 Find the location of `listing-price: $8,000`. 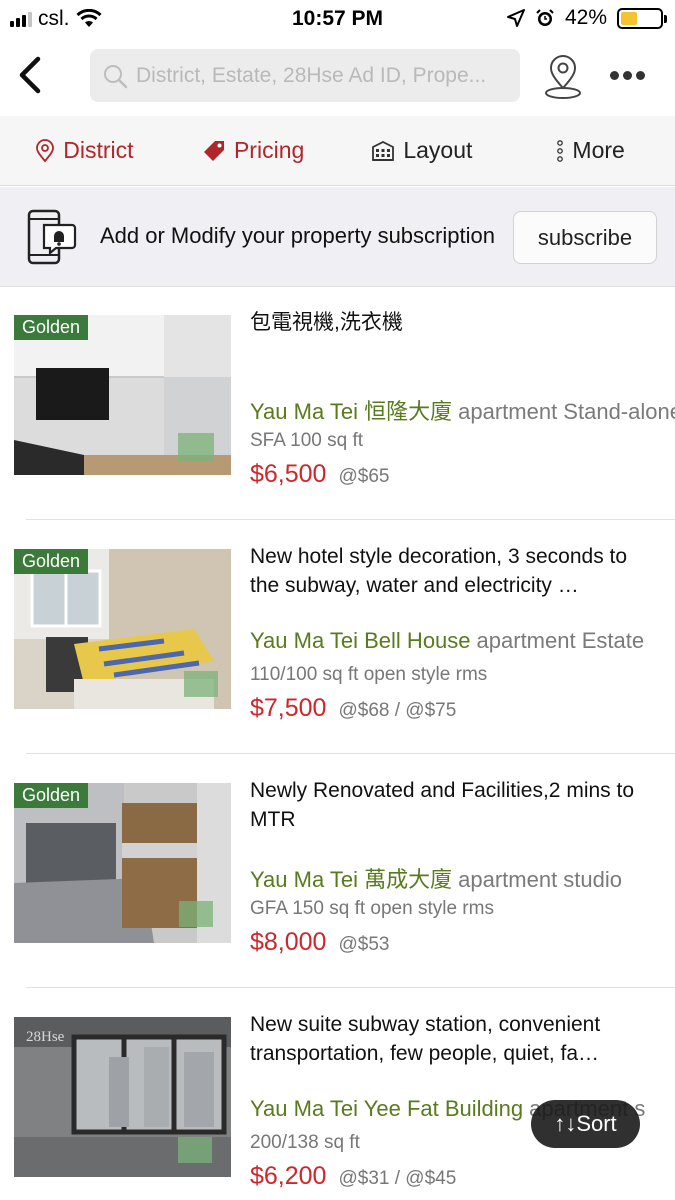

listing-price: $8,000 is located at coordinates (288, 942).